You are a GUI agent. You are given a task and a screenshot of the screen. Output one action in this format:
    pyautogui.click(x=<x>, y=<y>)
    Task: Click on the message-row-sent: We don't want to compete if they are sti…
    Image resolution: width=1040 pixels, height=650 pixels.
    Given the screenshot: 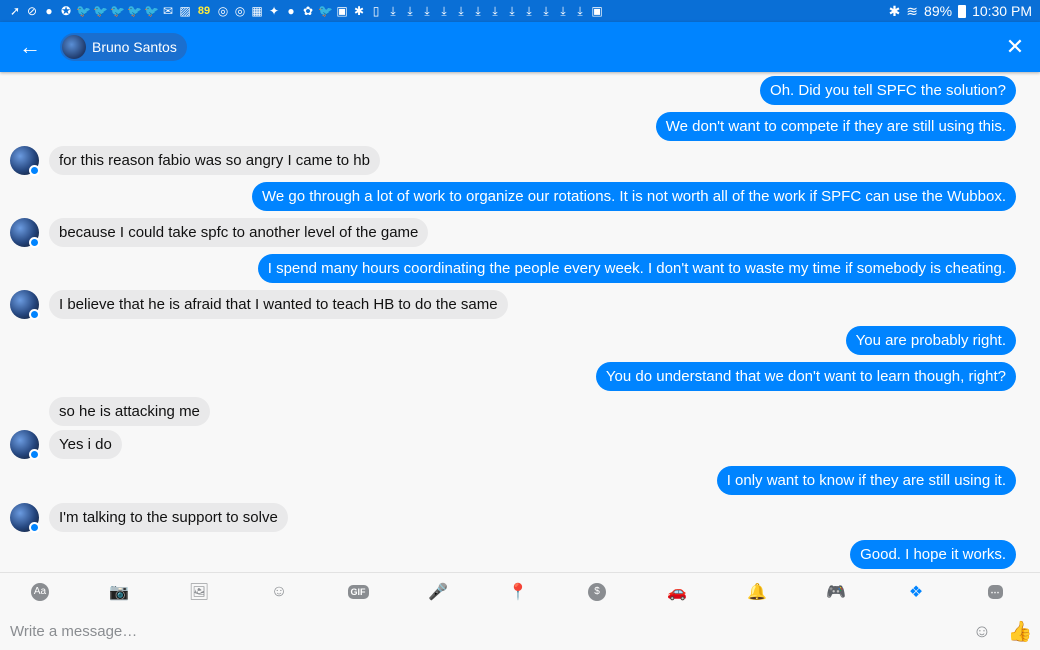 What is the action you would take?
    pyautogui.click(x=520, y=128)
    